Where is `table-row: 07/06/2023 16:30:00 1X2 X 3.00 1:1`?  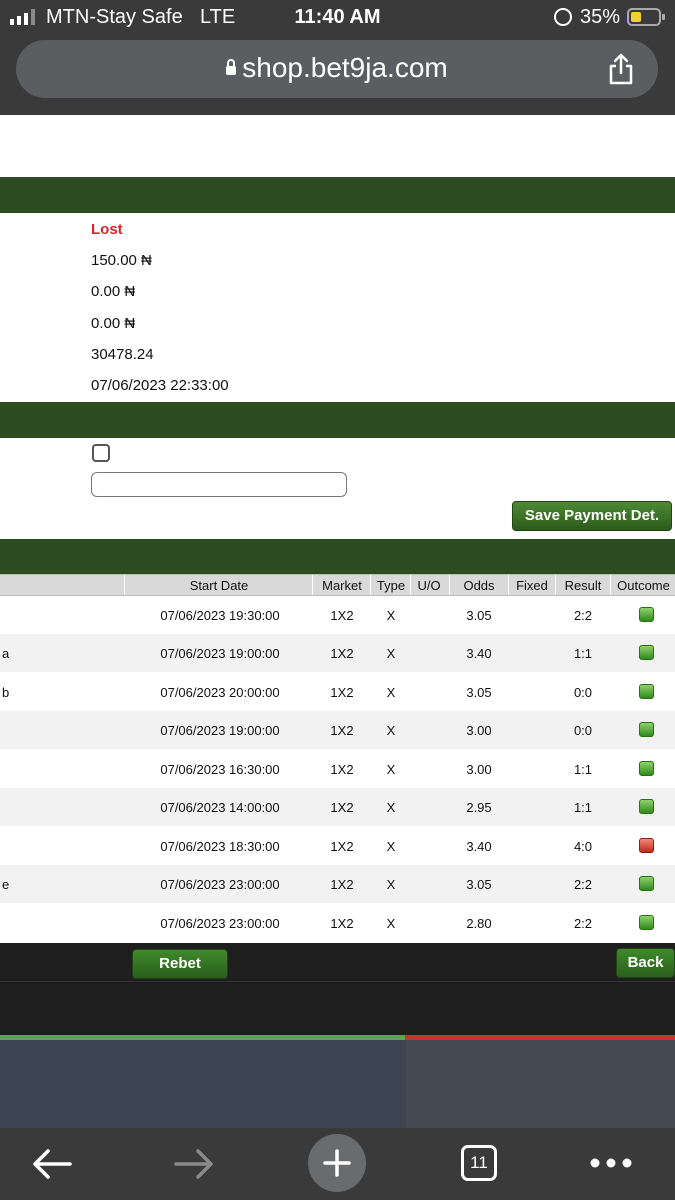
table-row: 07/06/2023 16:30:00 1X2 X 3.00 1:1 is located at coordinates (337, 769).